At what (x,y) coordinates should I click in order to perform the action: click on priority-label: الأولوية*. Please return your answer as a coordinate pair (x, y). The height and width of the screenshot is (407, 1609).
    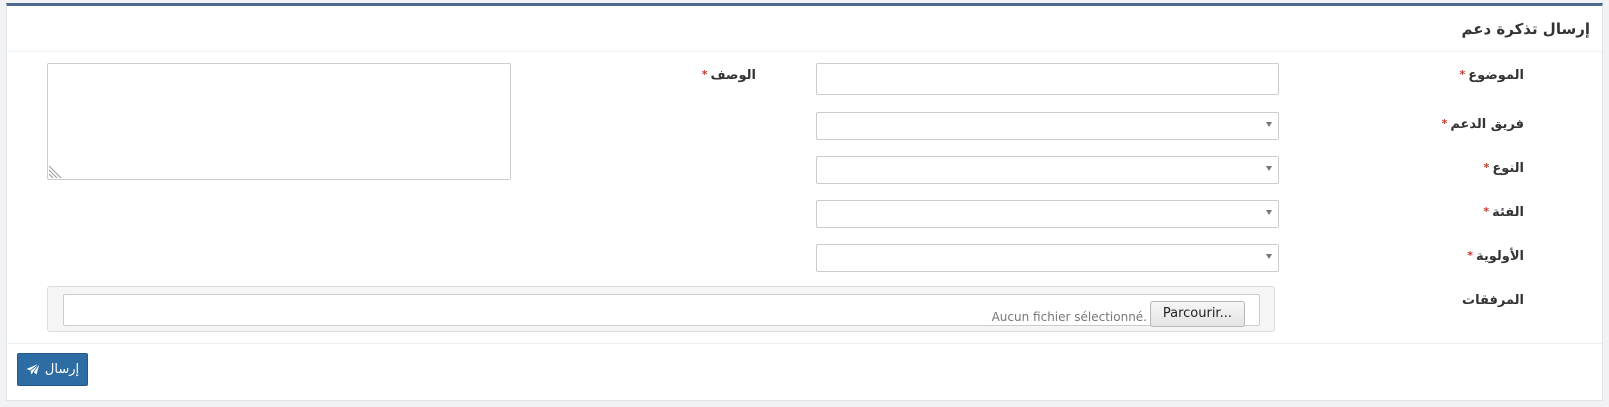
    Looking at the image, I should click on (1495, 256).